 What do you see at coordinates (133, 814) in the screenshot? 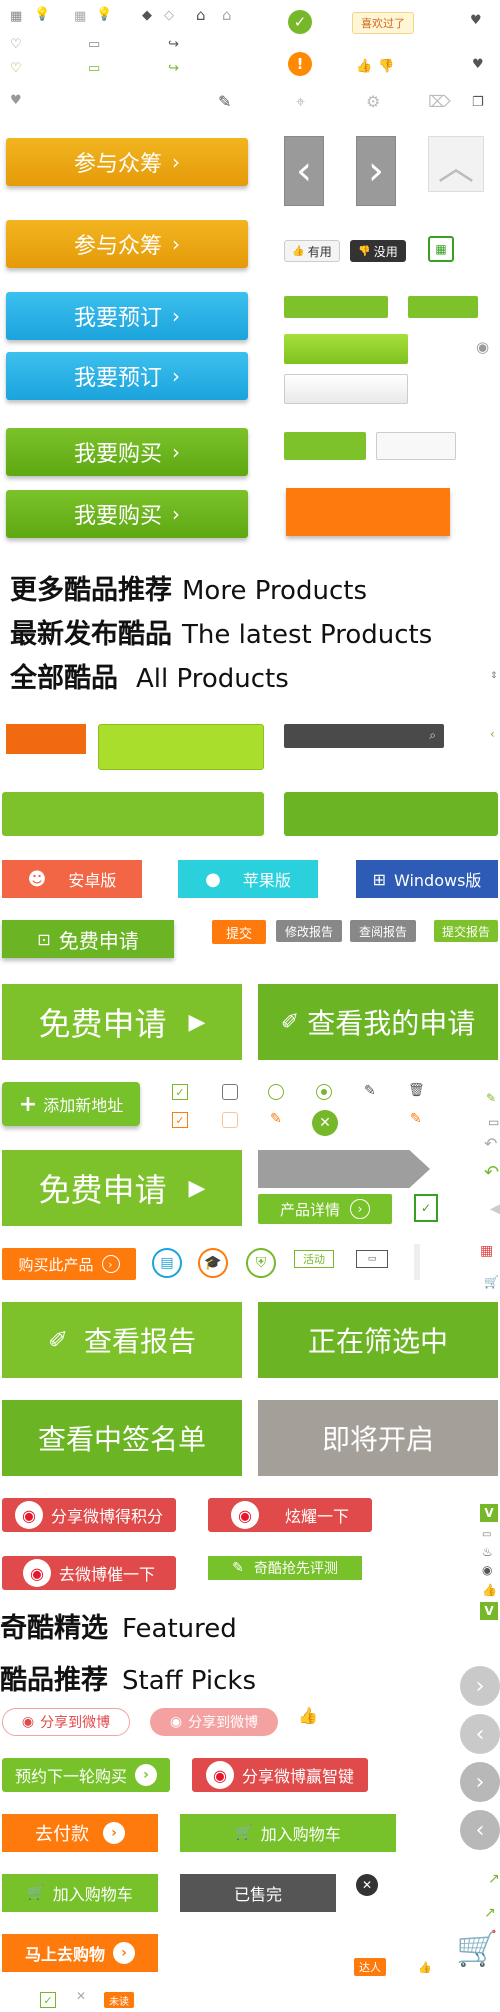
I see `green-wide-button` at bounding box center [133, 814].